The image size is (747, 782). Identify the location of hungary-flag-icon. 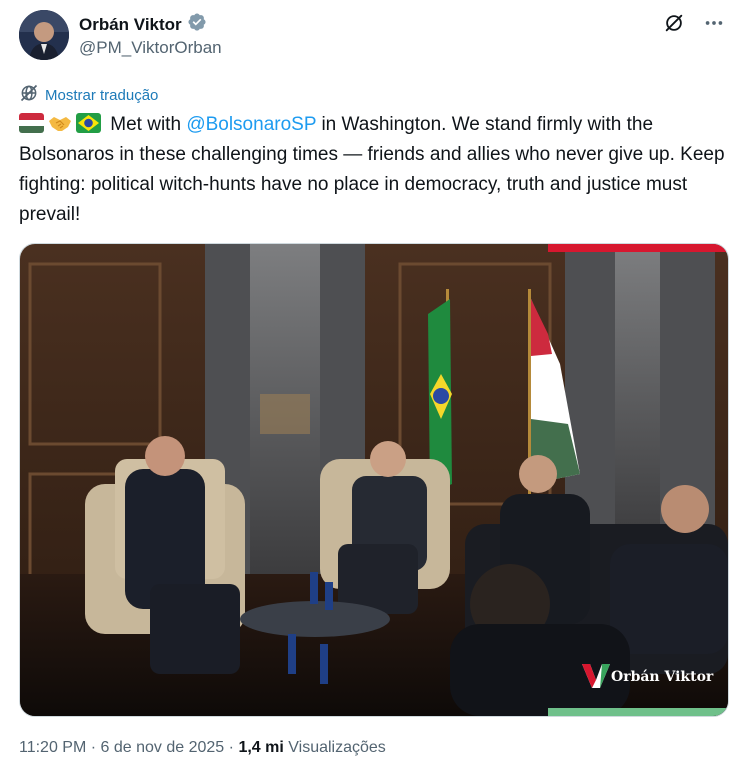
(31, 123).